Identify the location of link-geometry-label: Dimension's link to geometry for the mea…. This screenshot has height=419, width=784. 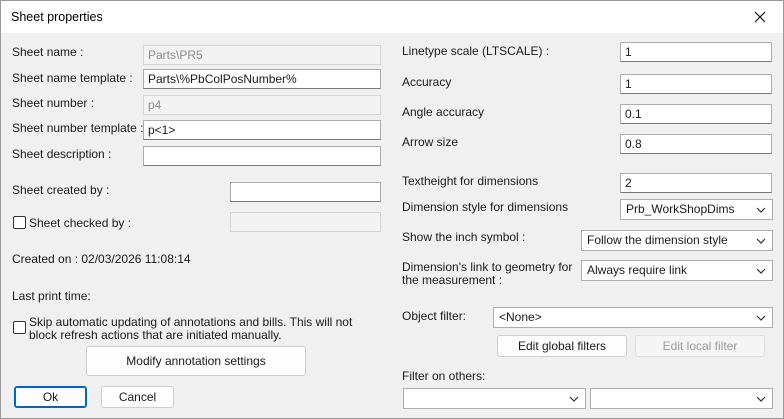
(487, 273).